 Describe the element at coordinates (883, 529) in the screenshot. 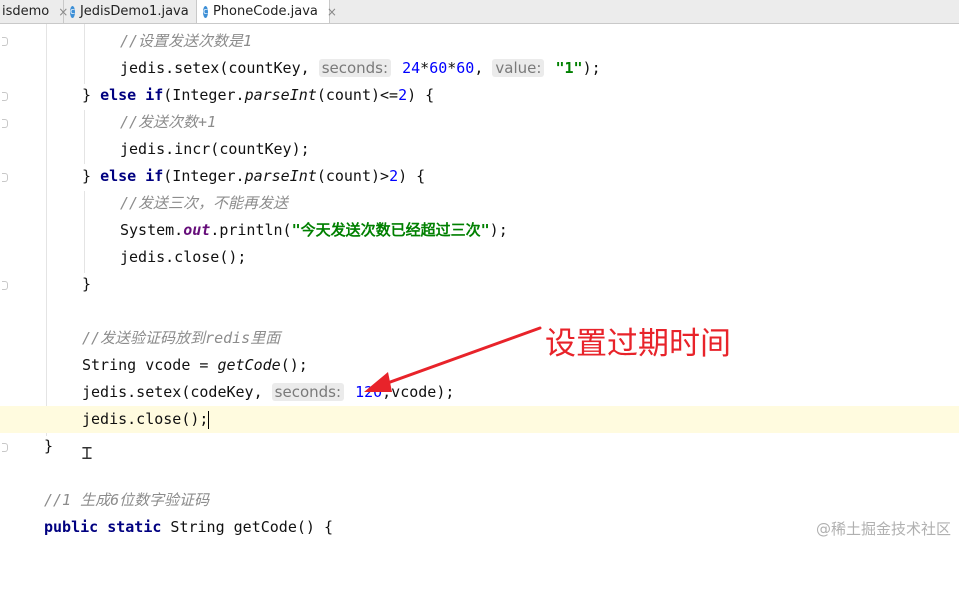

I see `watermark: @稀土掘金技术社区` at that location.